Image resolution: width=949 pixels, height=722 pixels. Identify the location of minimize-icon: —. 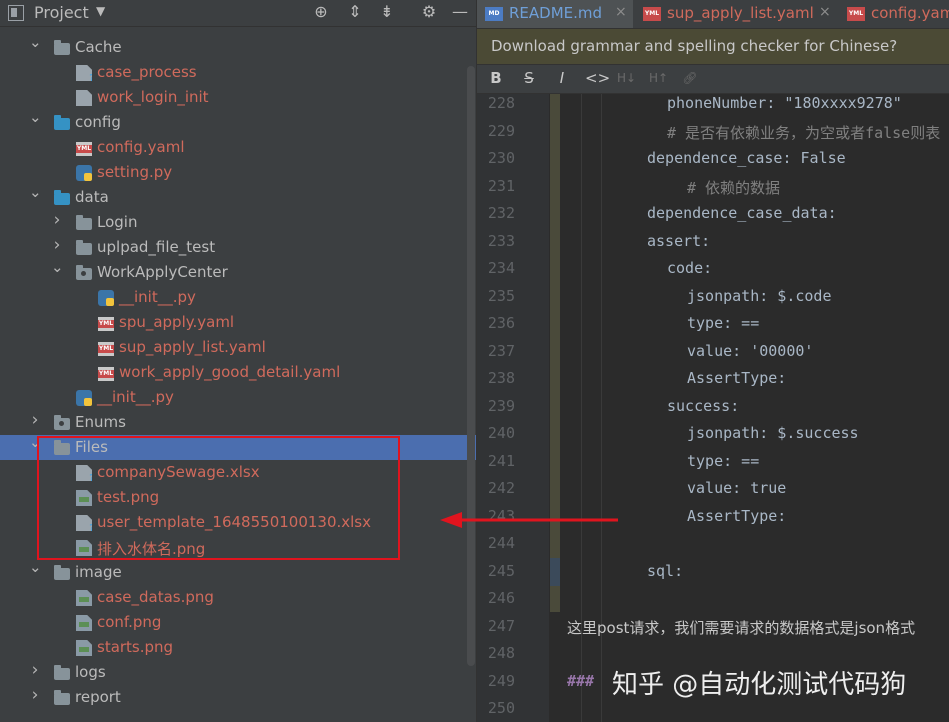
(460, 11).